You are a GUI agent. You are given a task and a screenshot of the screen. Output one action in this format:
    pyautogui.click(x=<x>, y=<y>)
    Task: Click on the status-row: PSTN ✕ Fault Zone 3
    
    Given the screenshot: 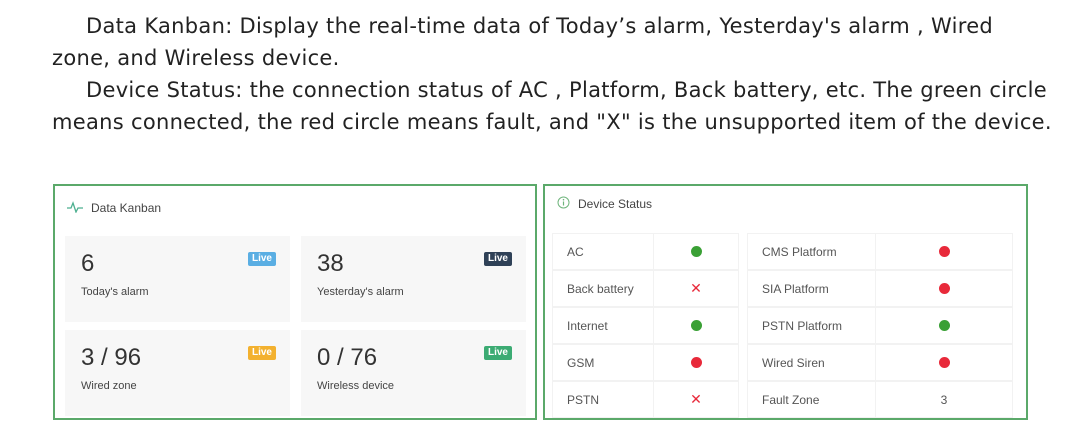 What is the action you would take?
    pyautogui.click(x=787, y=400)
    